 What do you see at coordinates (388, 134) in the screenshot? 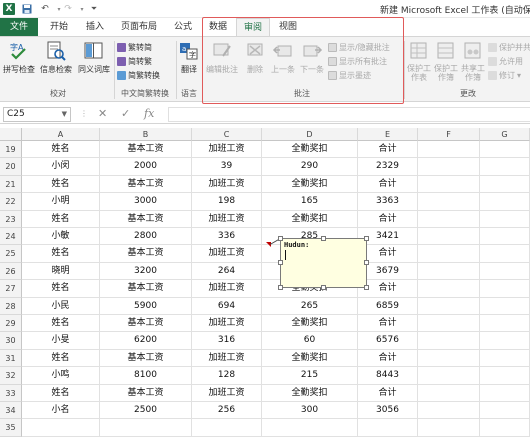
I see `column-header-e: E` at bounding box center [388, 134].